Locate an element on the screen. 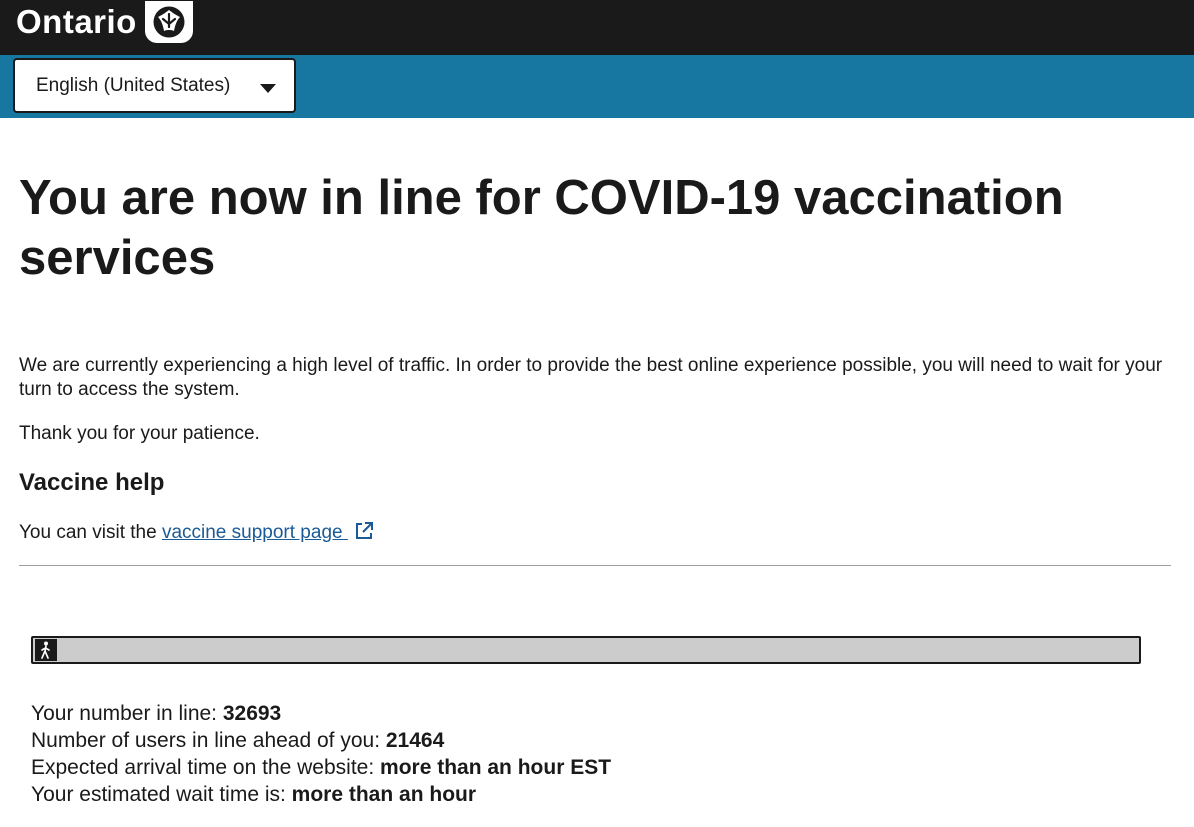 The image size is (1194, 827). queue-number-value: 32693 is located at coordinates (252, 713).